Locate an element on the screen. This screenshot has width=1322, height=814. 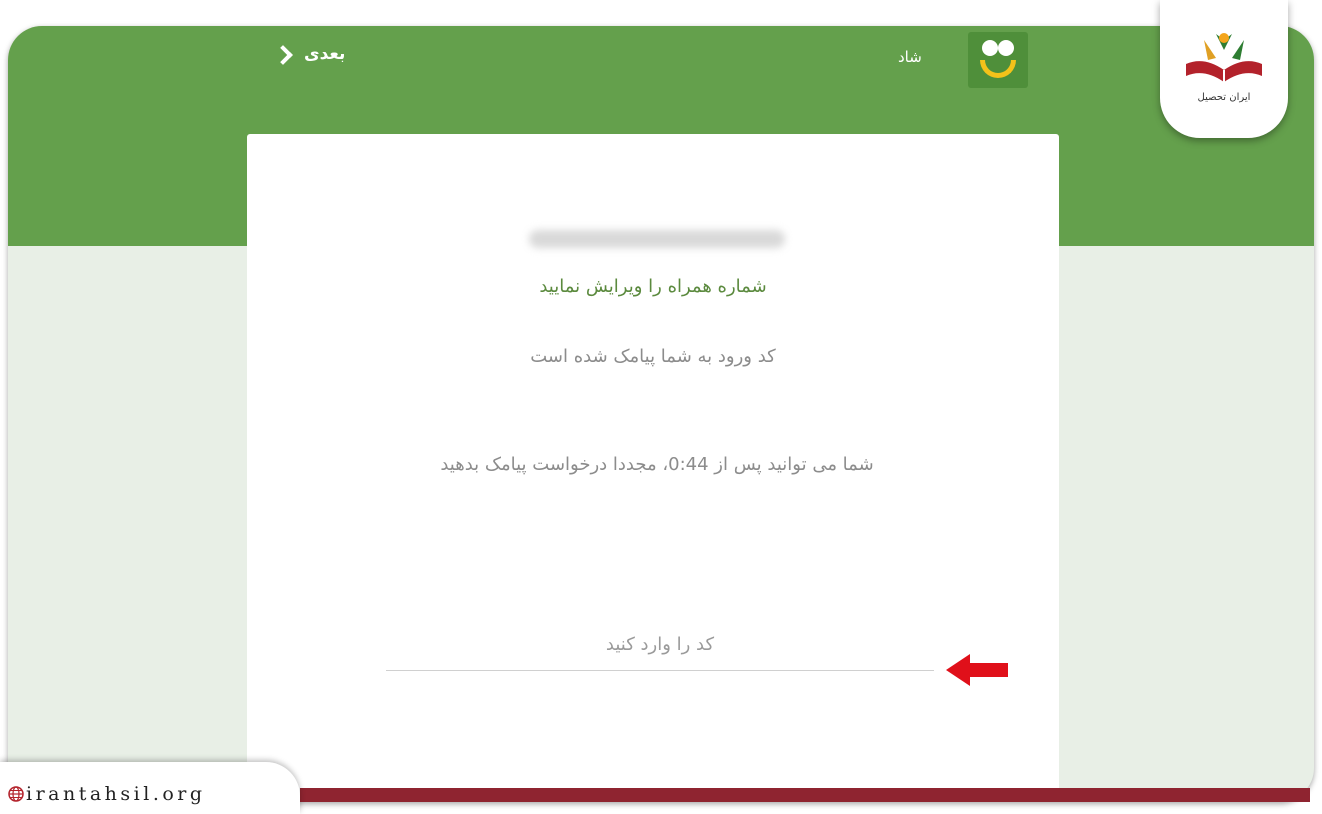
site-url-badge: irantahsil.org is located at coordinates (150, 788).